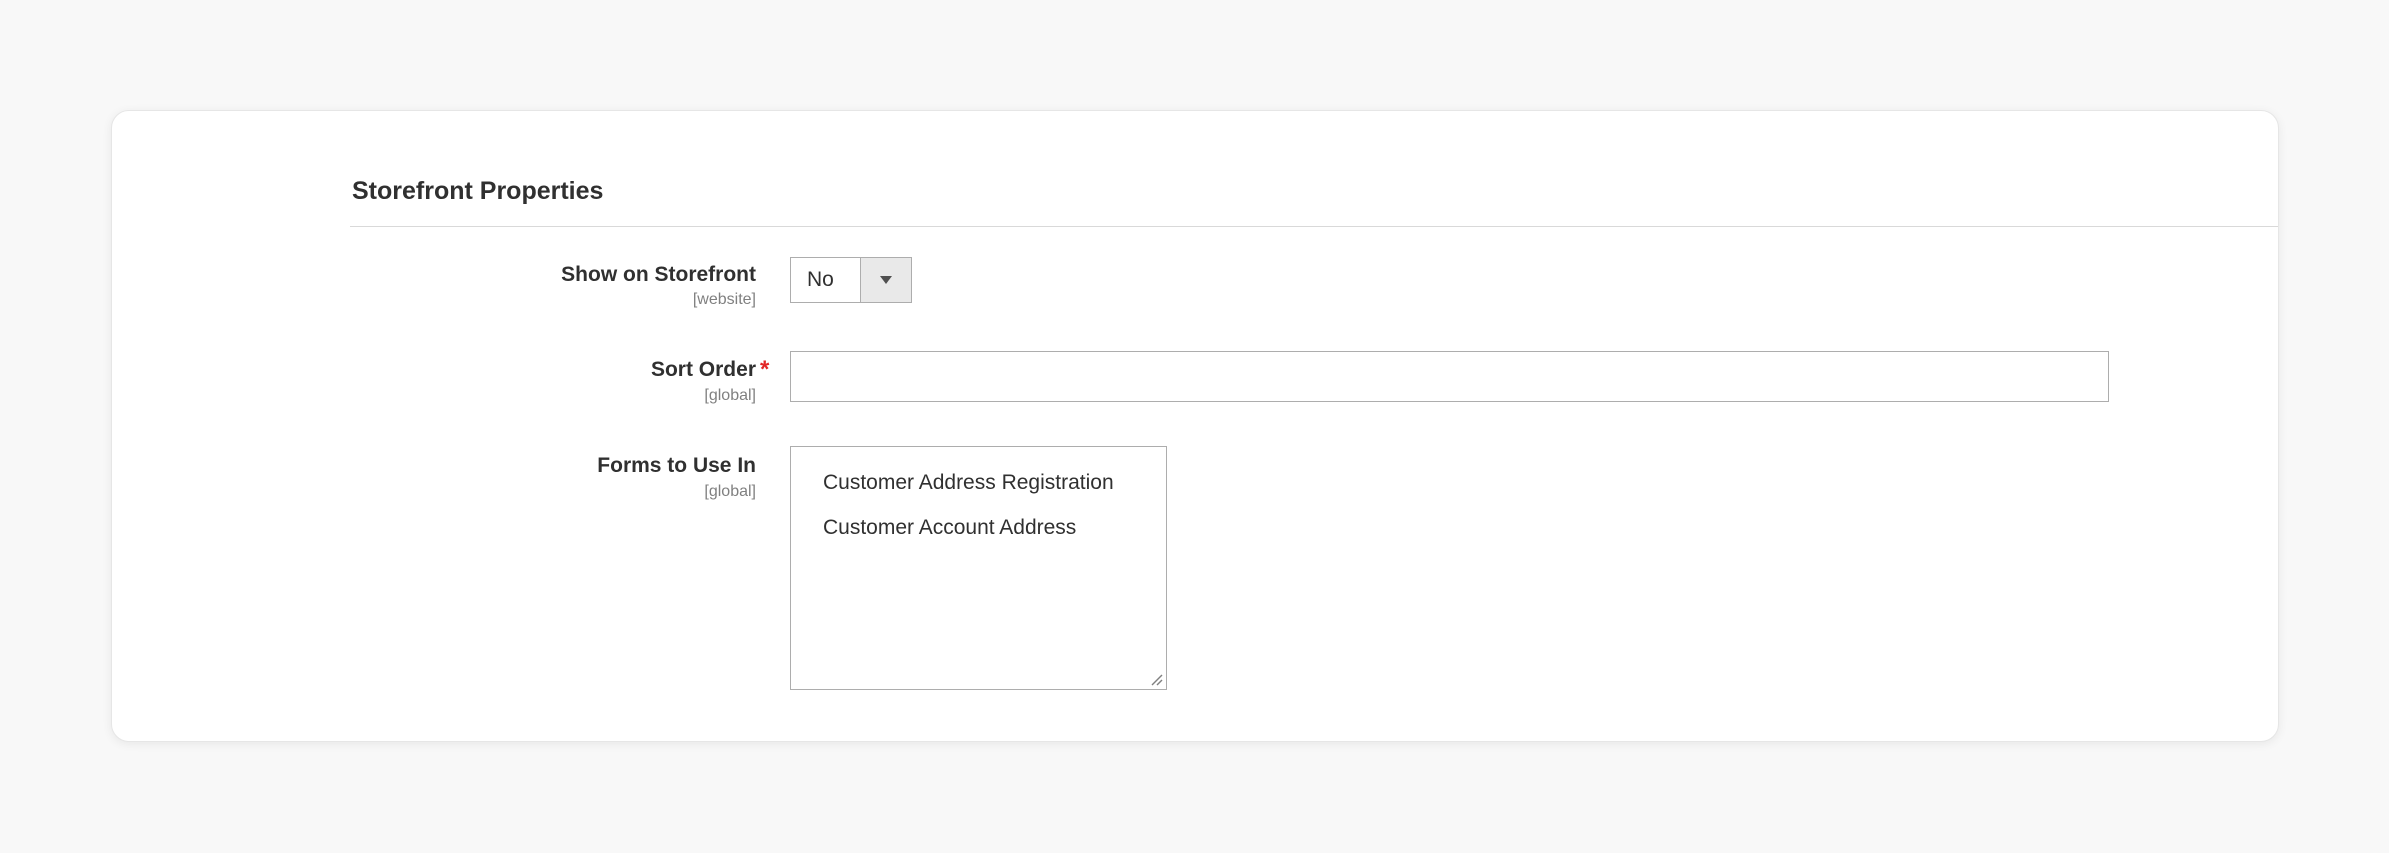  What do you see at coordinates (703, 369) in the screenshot?
I see `sort-order-label: Sort Order` at bounding box center [703, 369].